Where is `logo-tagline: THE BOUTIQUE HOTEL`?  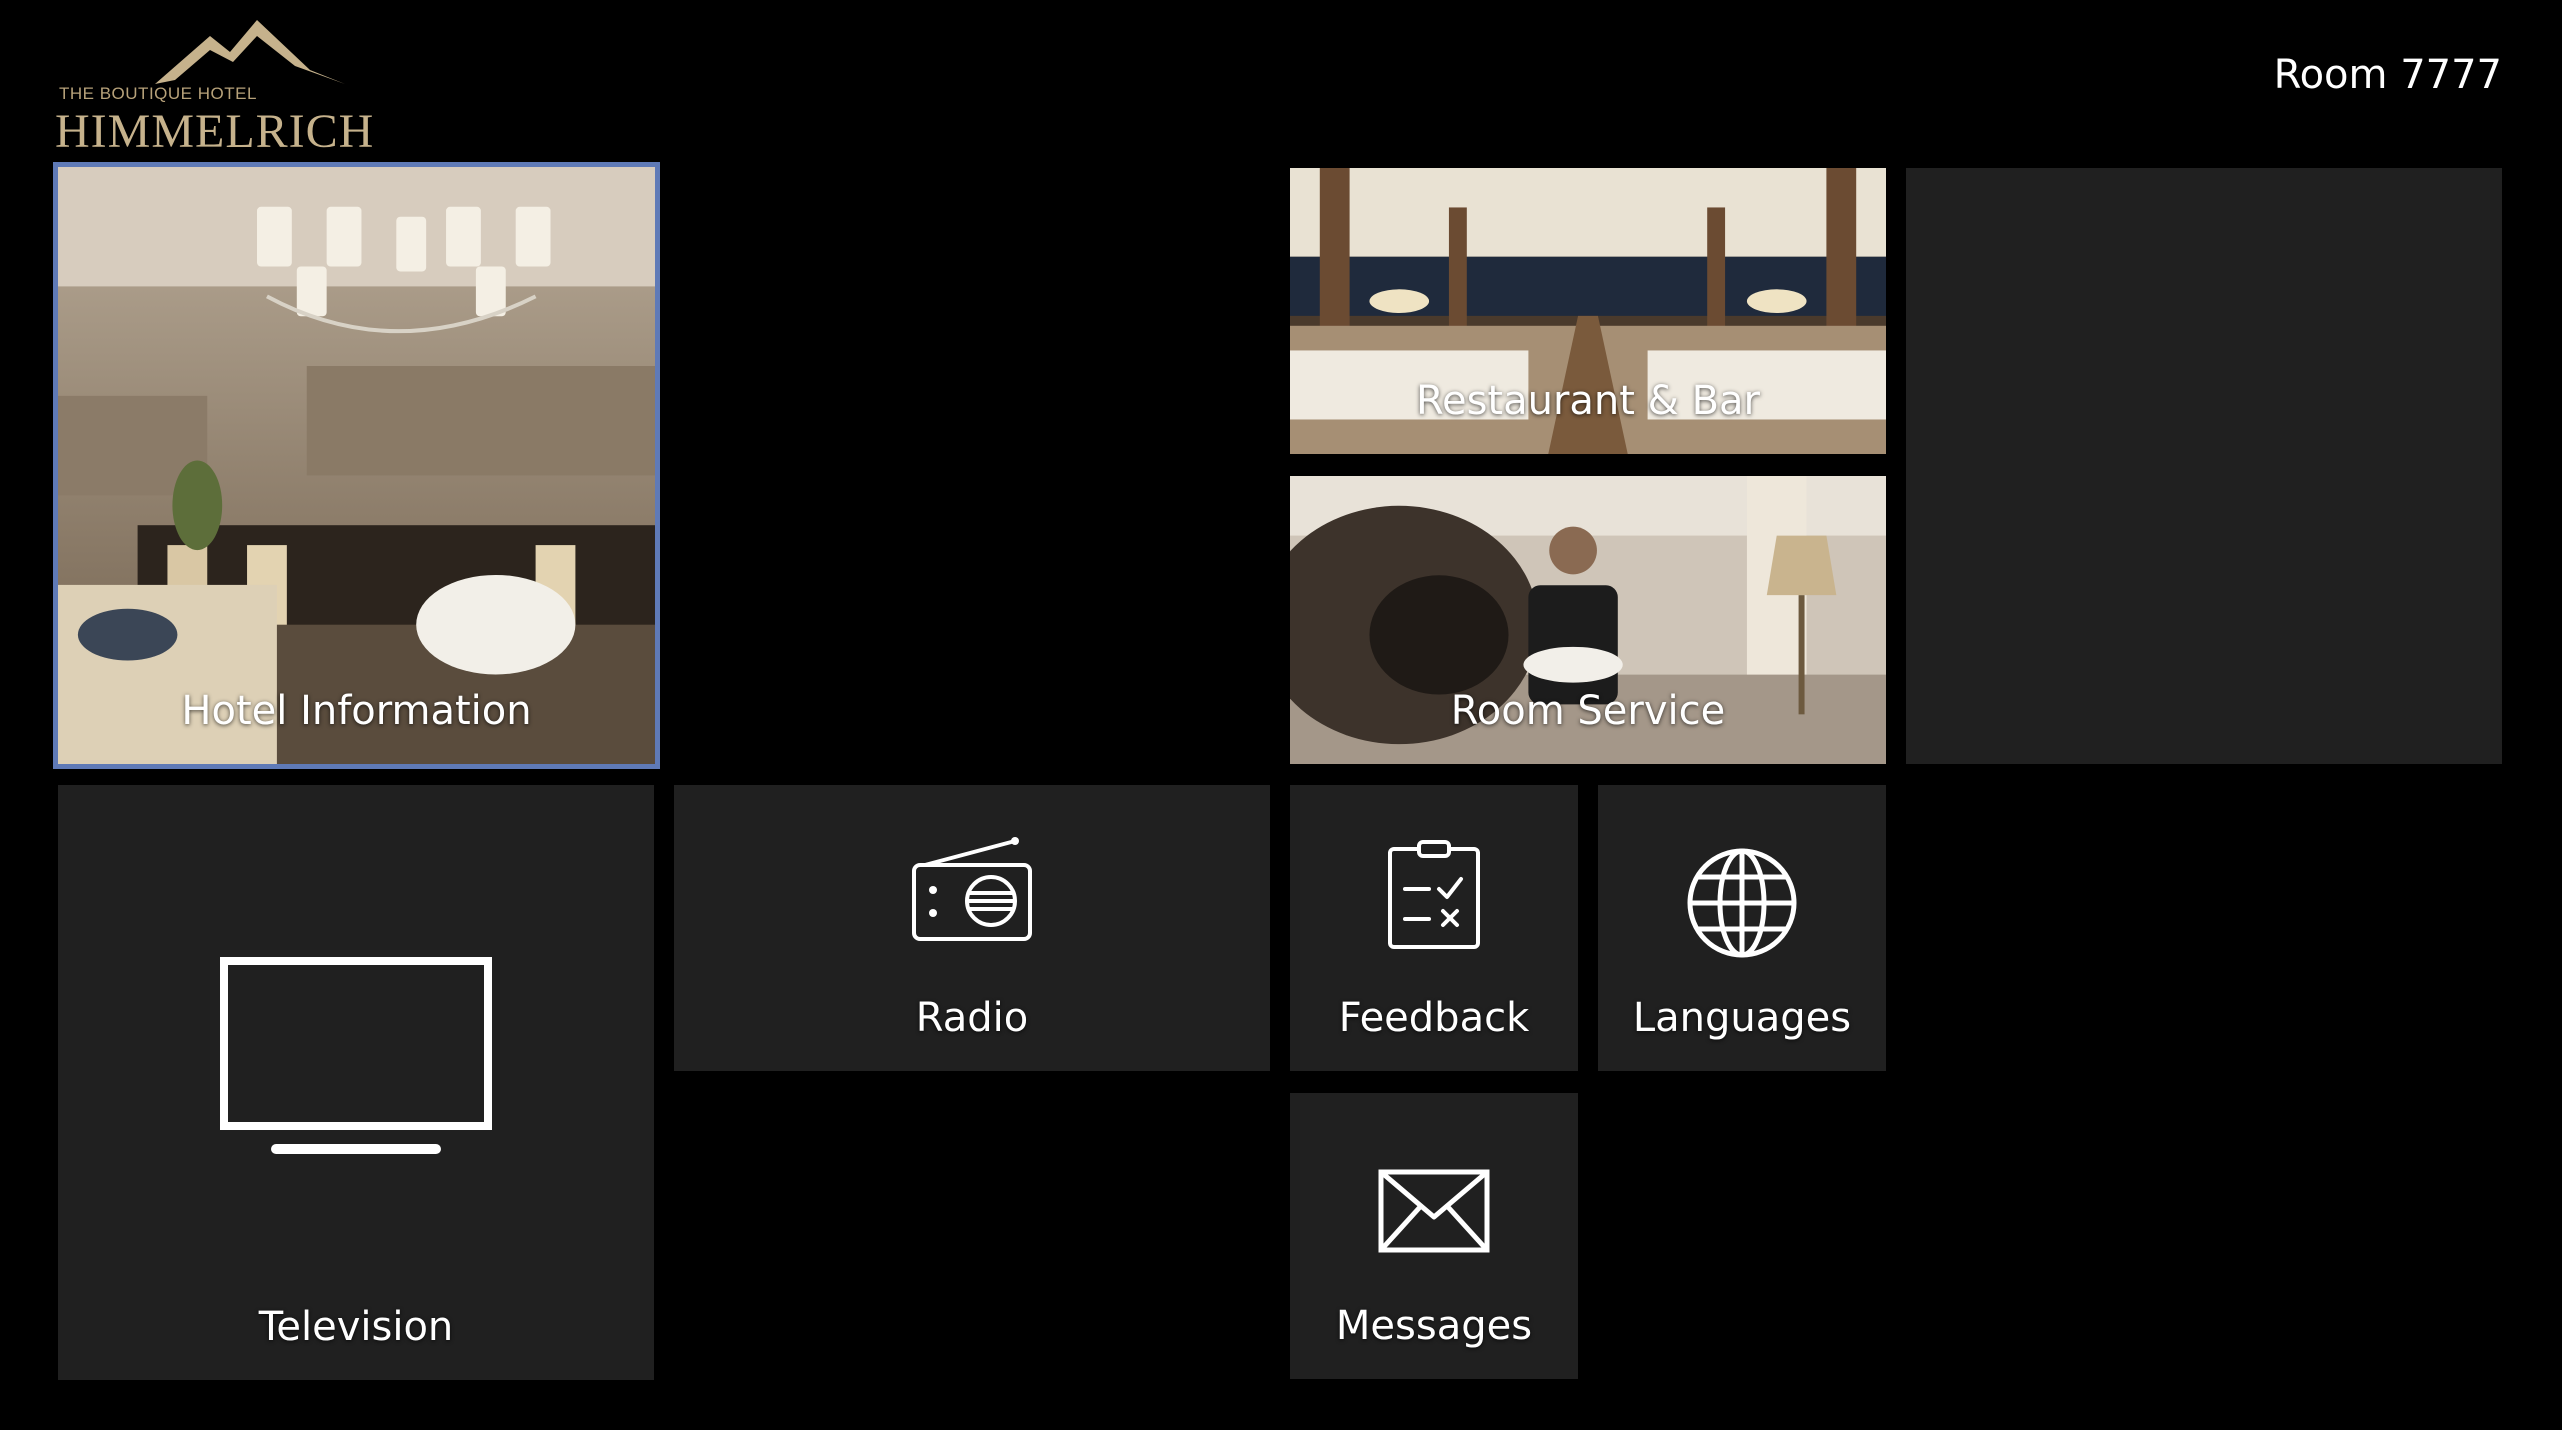 logo-tagline: THE BOUTIQUE HOTEL is located at coordinates (158, 93).